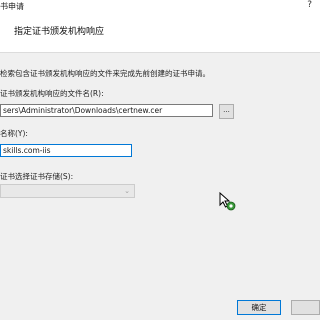 The height and width of the screenshot is (320, 320). What do you see at coordinates (37, 176) in the screenshot?
I see `certificate-store-label: 证书选择证书存储(S):` at bounding box center [37, 176].